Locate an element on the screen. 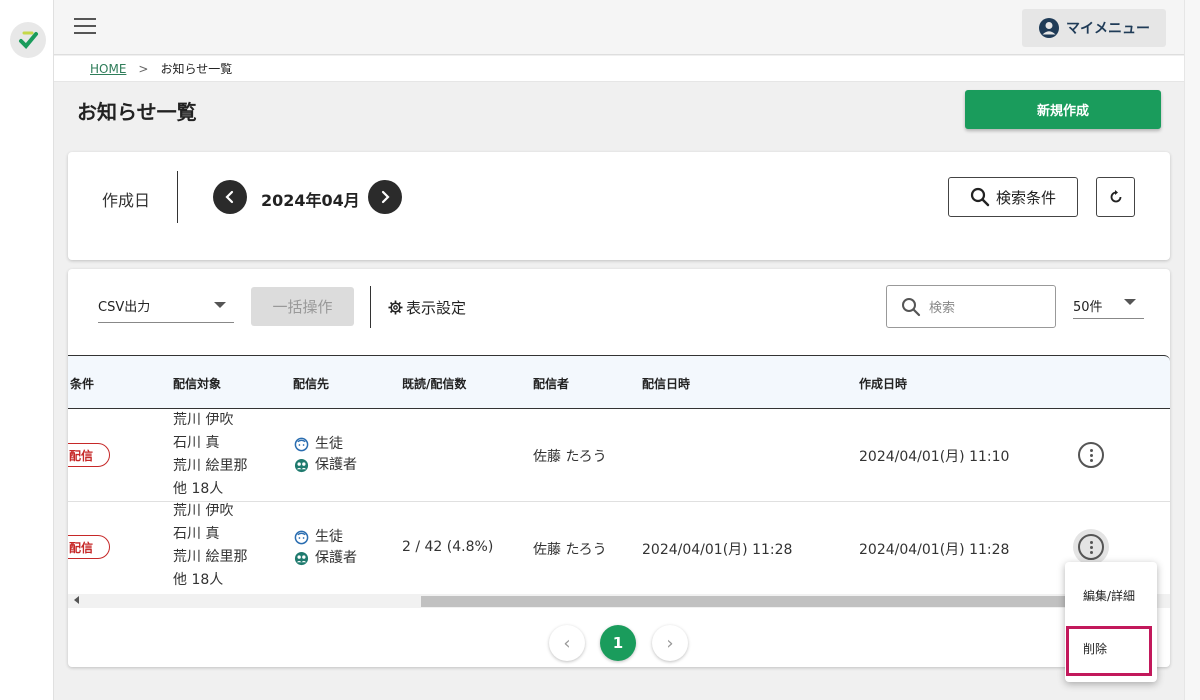 Image resolution: width=1200 pixels, height=700 pixels. pagination-next-button: › is located at coordinates (670, 643).